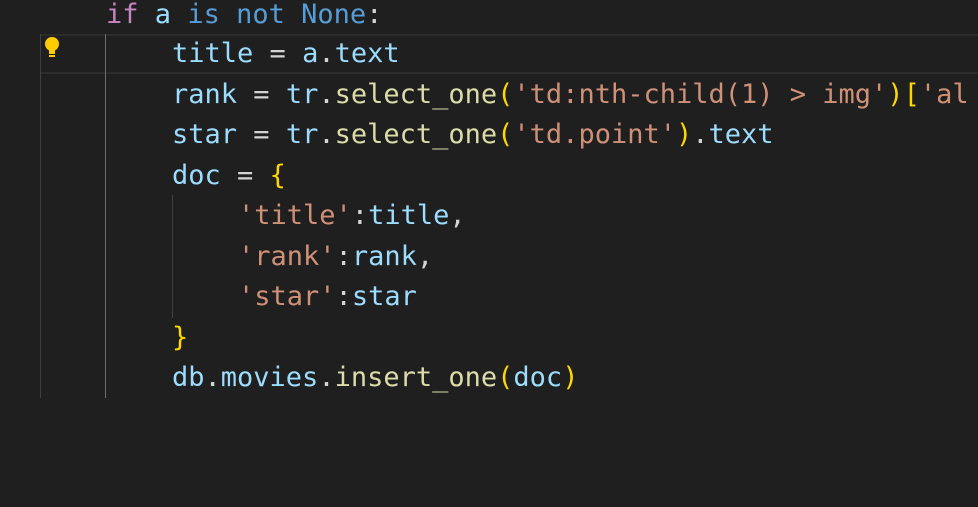 Image resolution: width=978 pixels, height=507 pixels. What do you see at coordinates (489, 338) in the screenshot?
I see `code-line: }` at bounding box center [489, 338].